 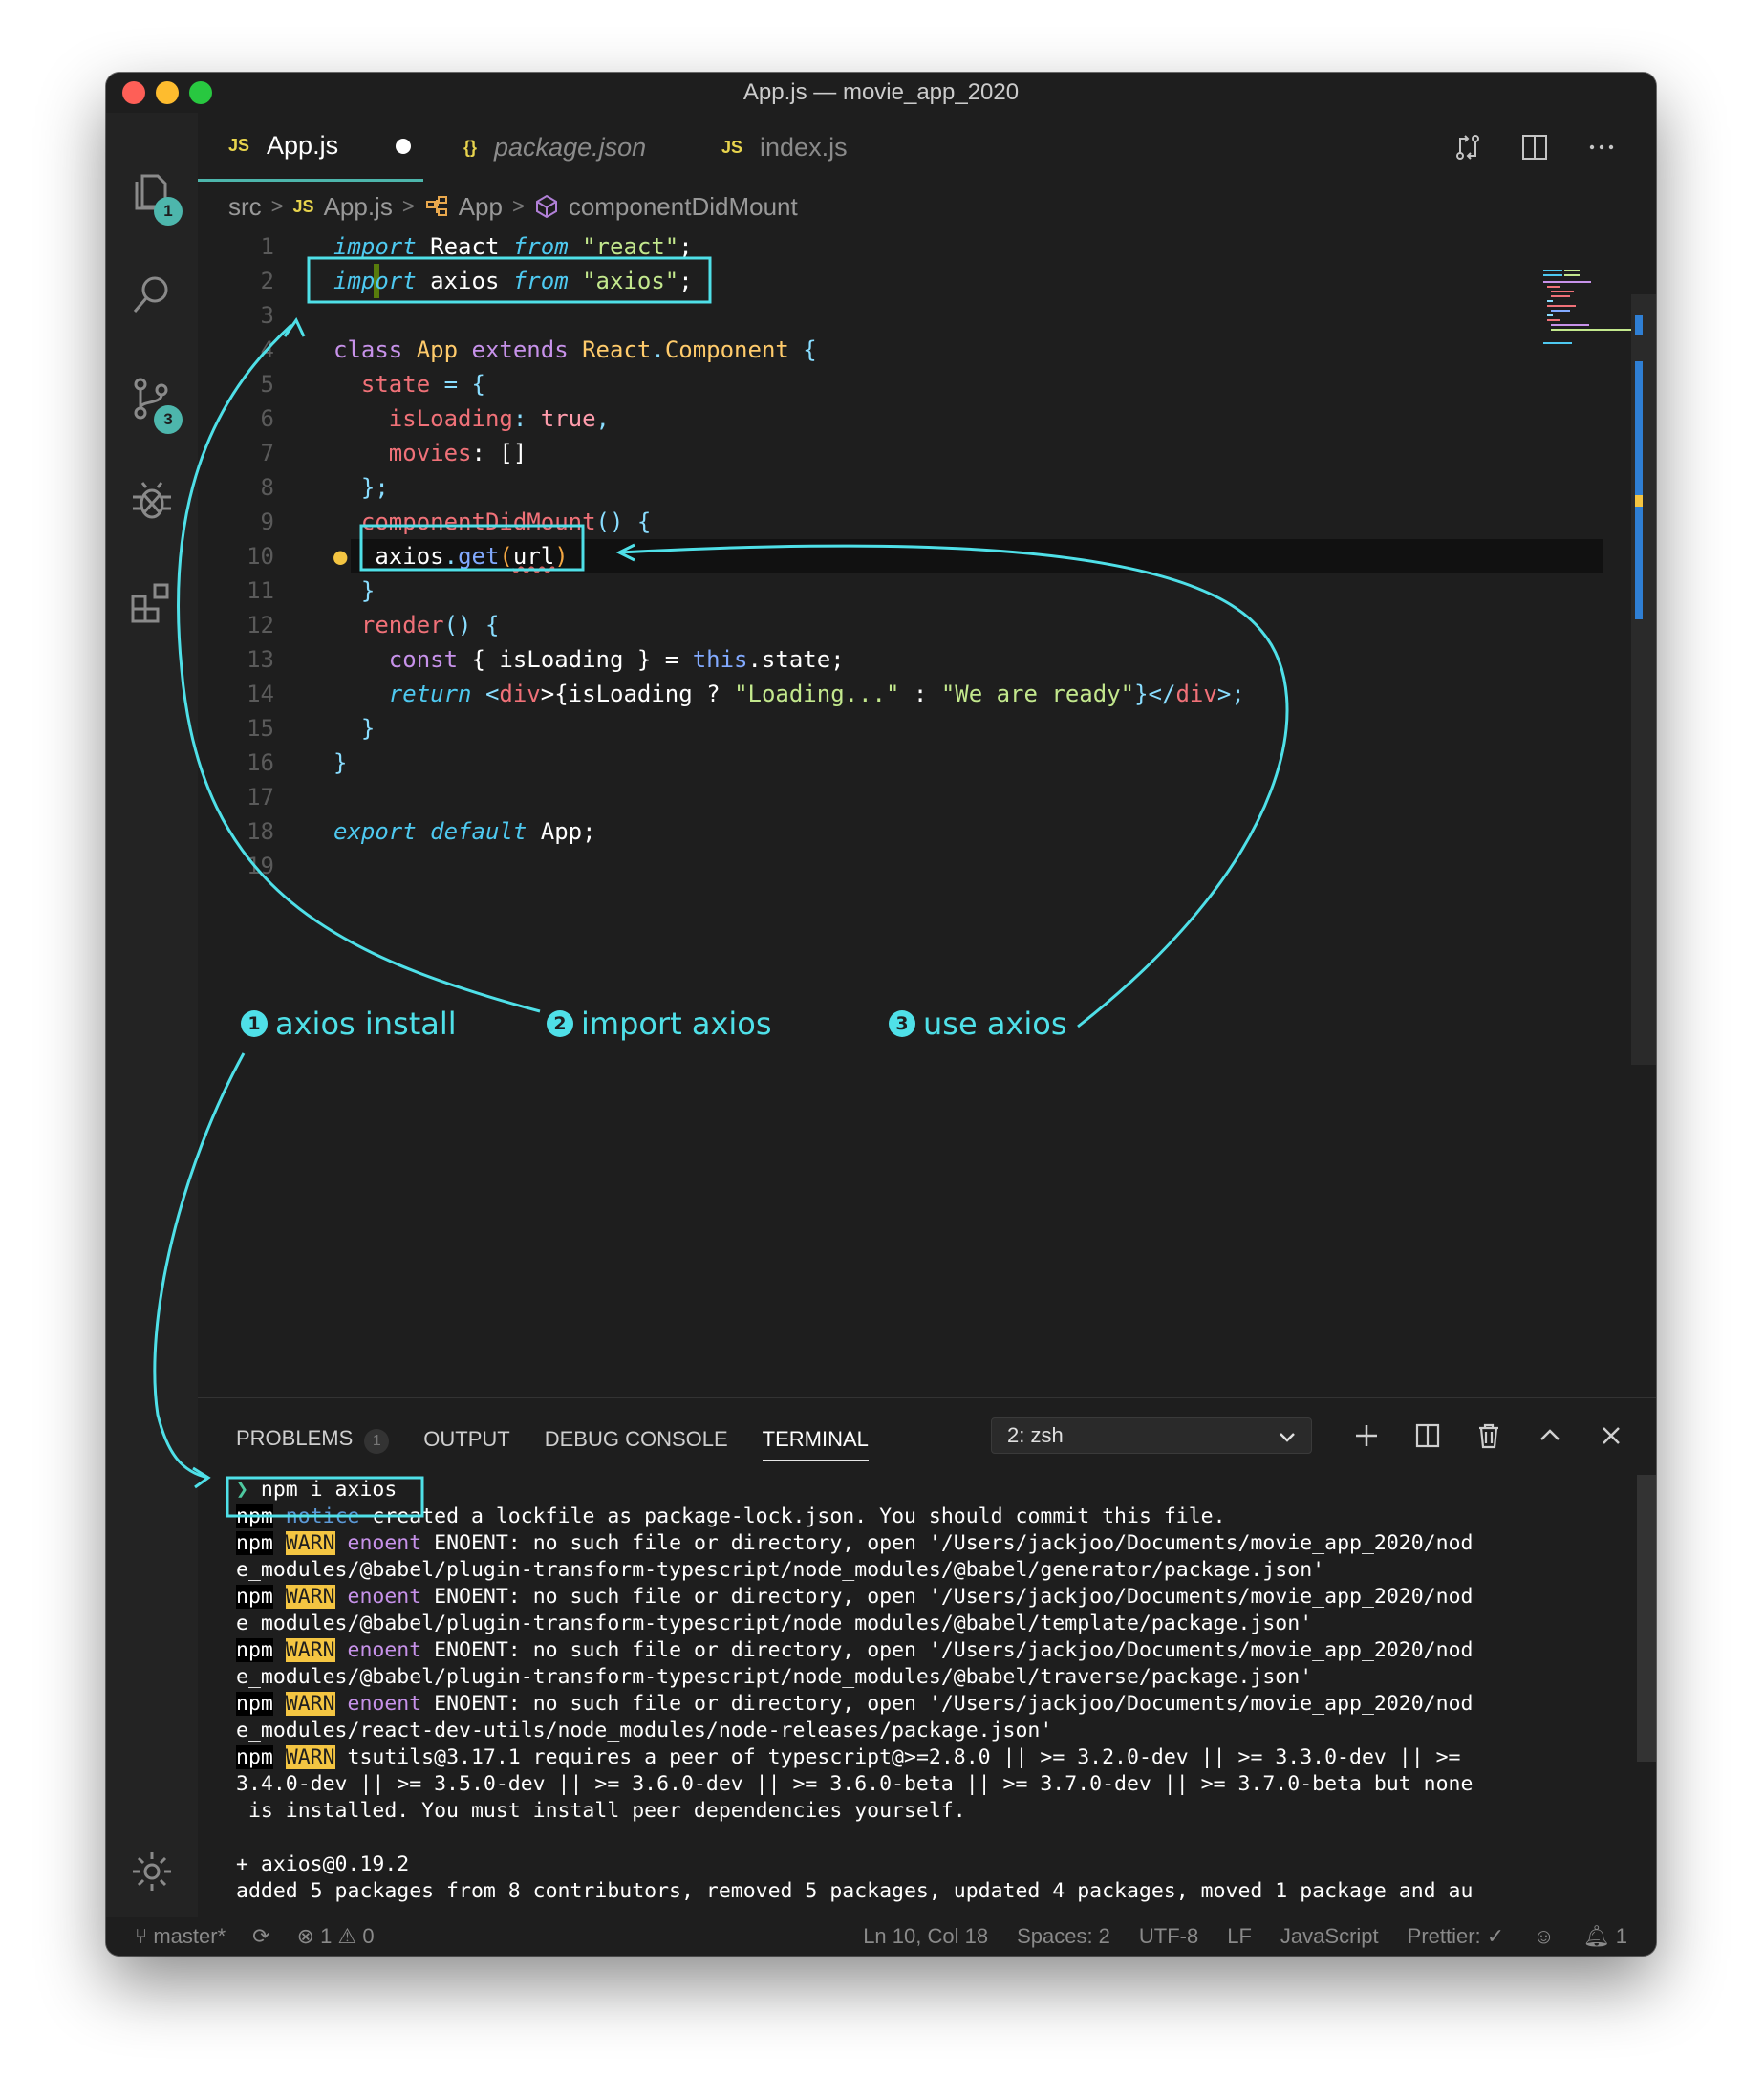 I want to click on code-line: 4 class App extends React.Component {, so click(x=539, y=349).